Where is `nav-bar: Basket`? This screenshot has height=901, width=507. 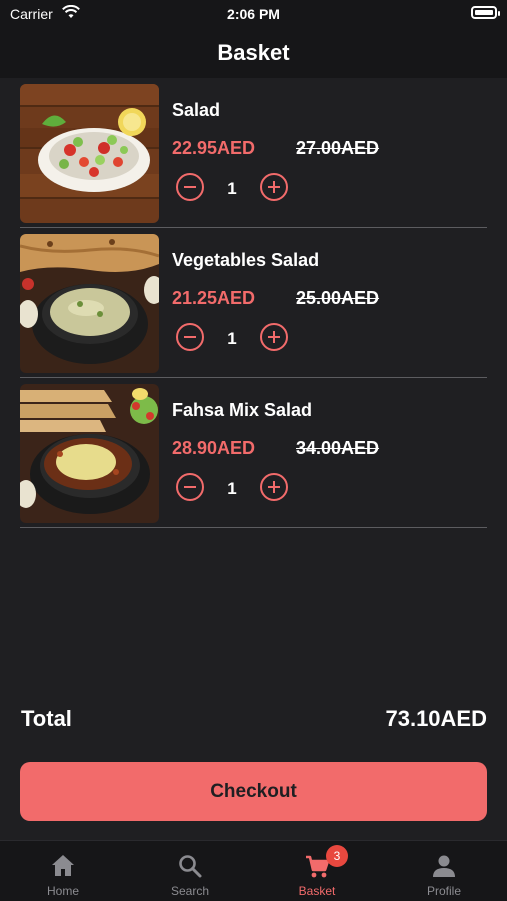 nav-bar: Basket is located at coordinates (253, 53).